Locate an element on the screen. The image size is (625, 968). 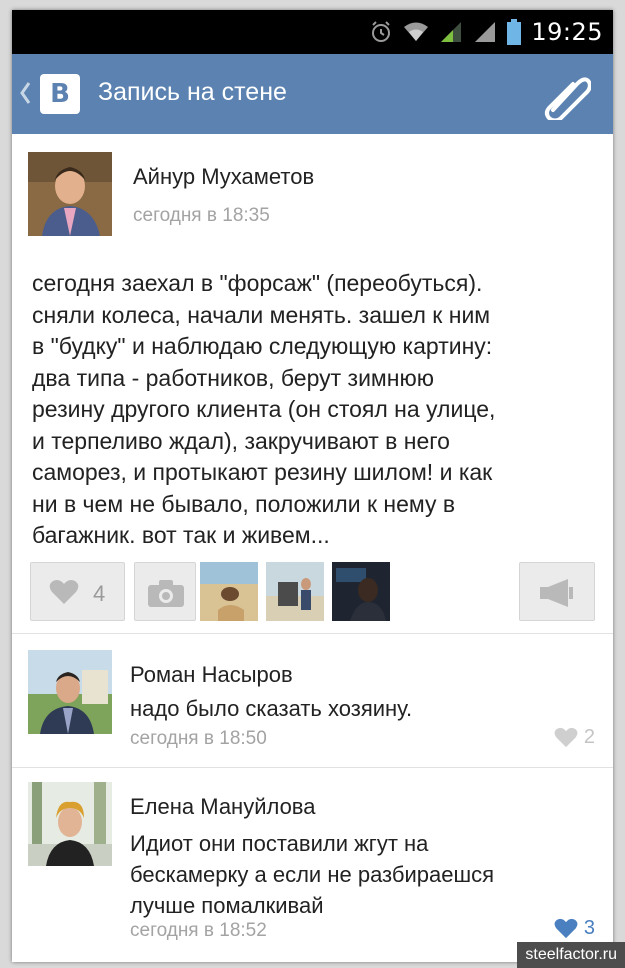
share-button is located at coordinates (557, 591).